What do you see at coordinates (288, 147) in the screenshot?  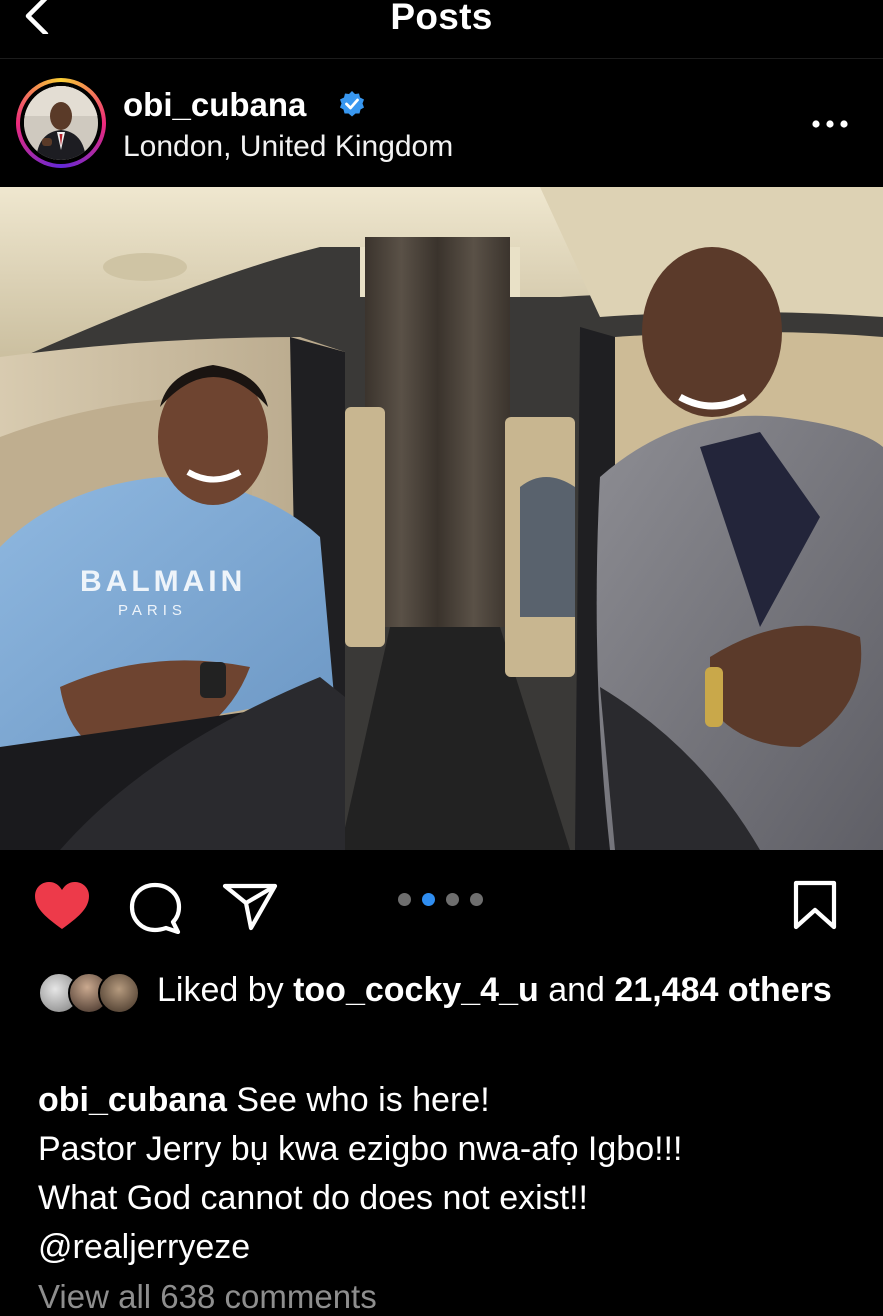 I see `post-location: London, United Kingdom` at bounding box center [288, 147].